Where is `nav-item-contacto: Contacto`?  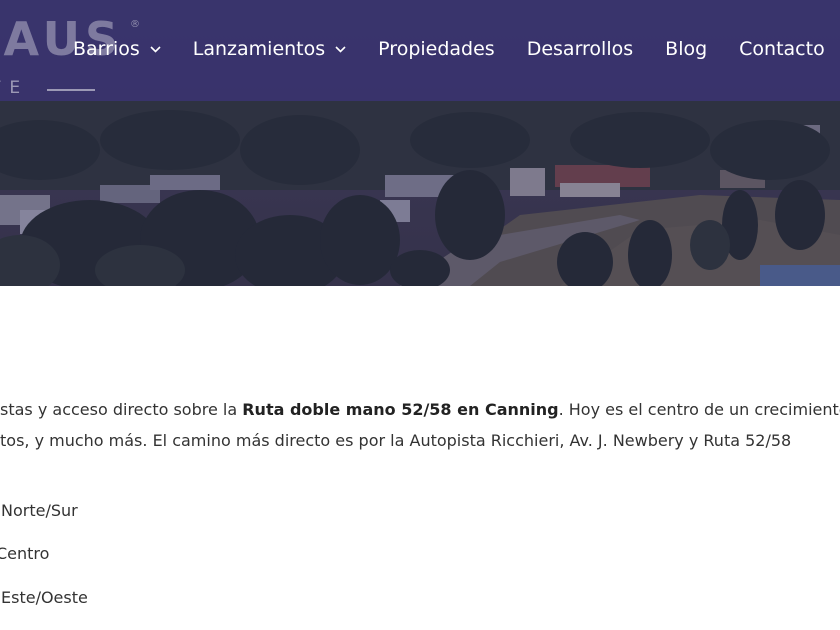 nav-item-contacto: Contacto is located at coordinates (782, 49).